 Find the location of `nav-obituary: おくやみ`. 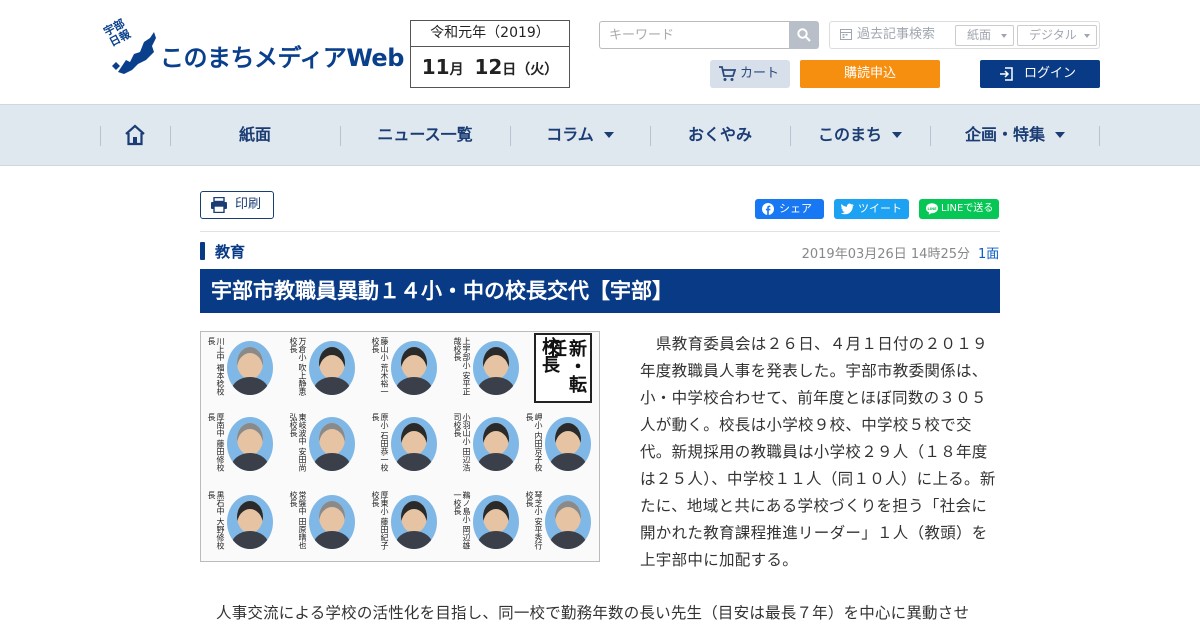

nav-obituary: おくやみ is located at coordinates (720, 135).